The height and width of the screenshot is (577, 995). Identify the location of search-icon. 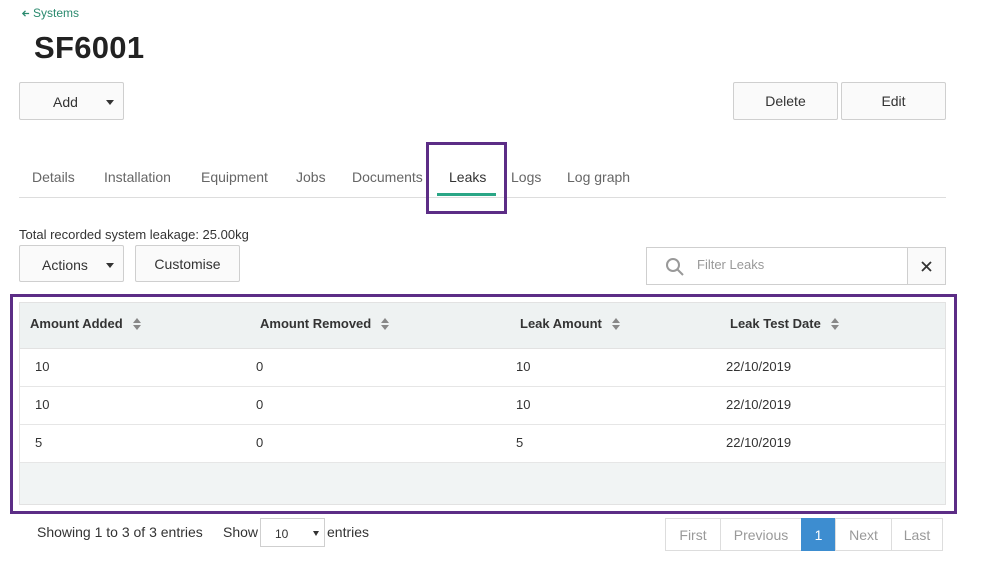
(675, 267).